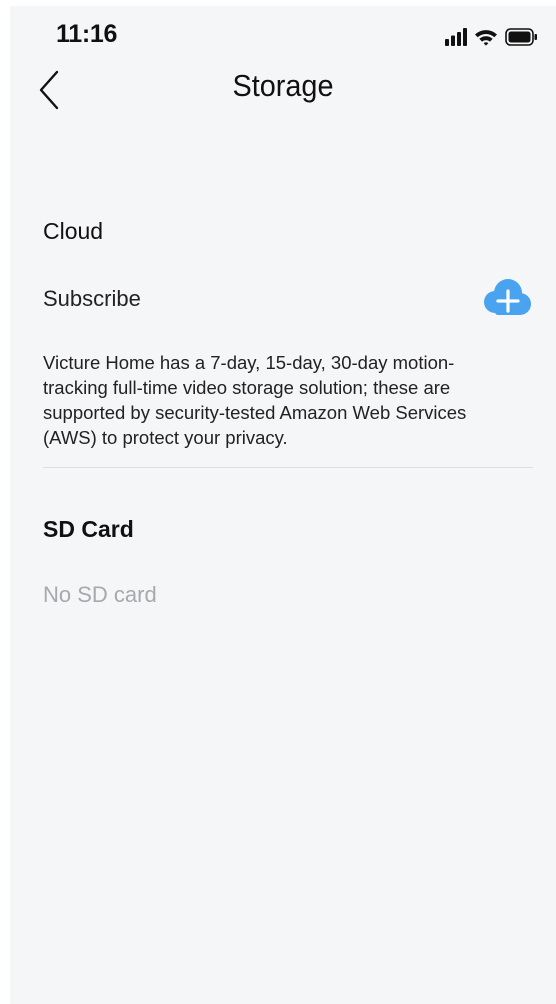 This screenshot has height=1004, width=556. Describe the element at coordinates (486, 39) in the screenshot. I see `wifi-icon` at that location.